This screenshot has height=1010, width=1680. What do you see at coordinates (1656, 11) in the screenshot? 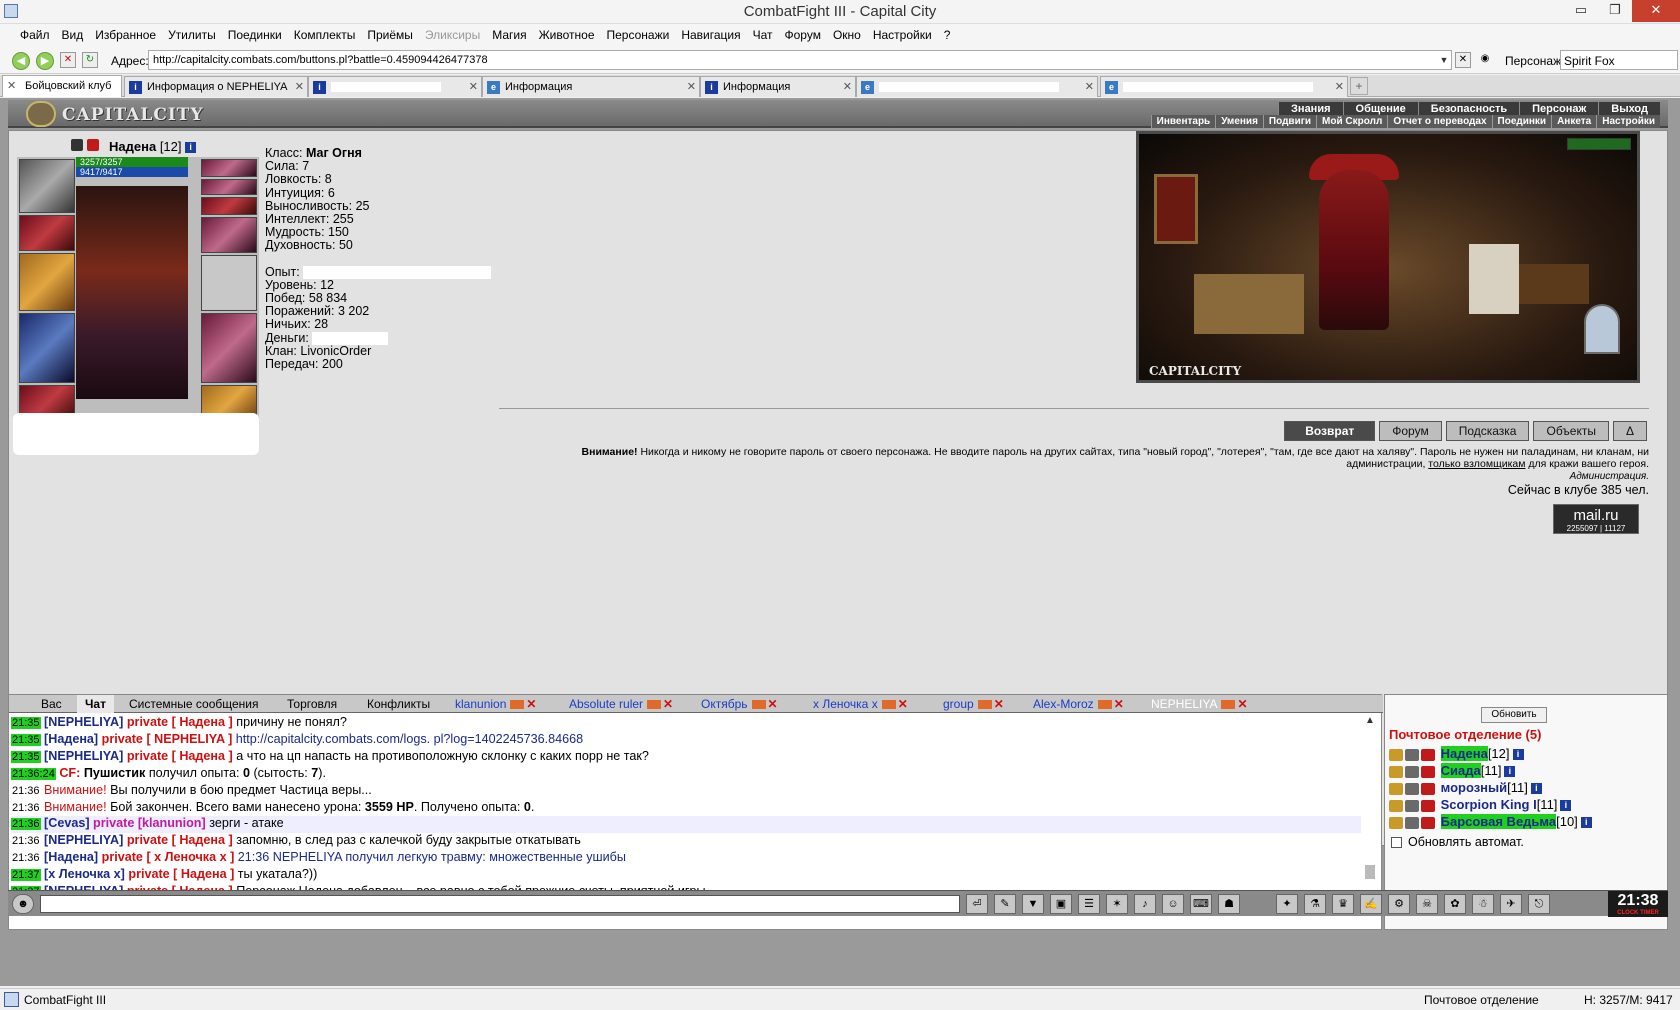
I see `close-button: ✕` at bounding box center [1656, 11].